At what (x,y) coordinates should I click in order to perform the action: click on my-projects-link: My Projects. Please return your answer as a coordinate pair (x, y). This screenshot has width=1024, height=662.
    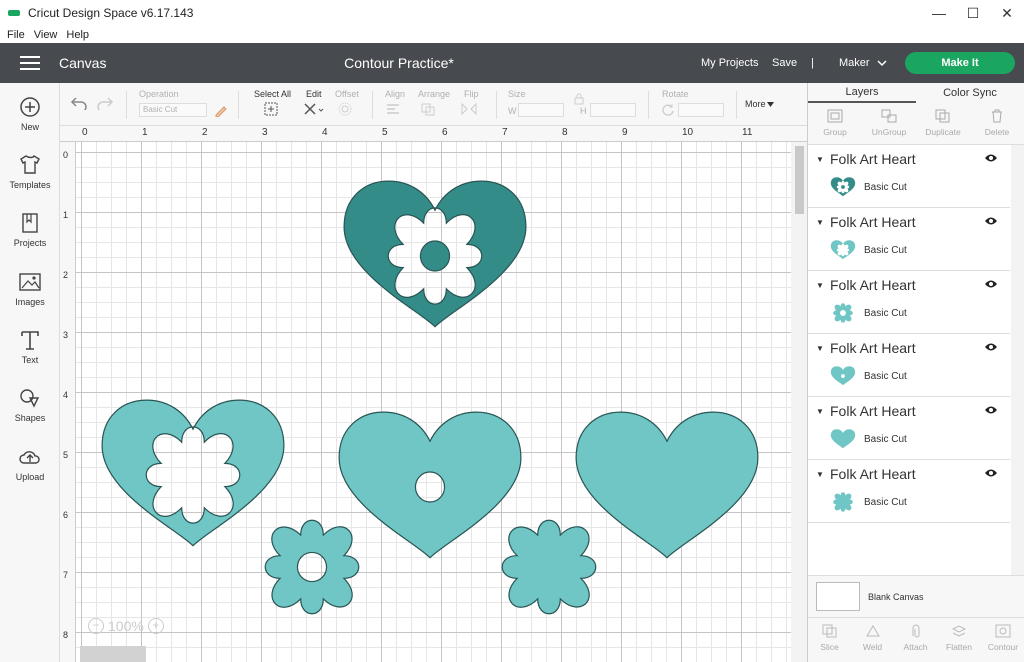
    Looking at the image, I should click on (729, 63).